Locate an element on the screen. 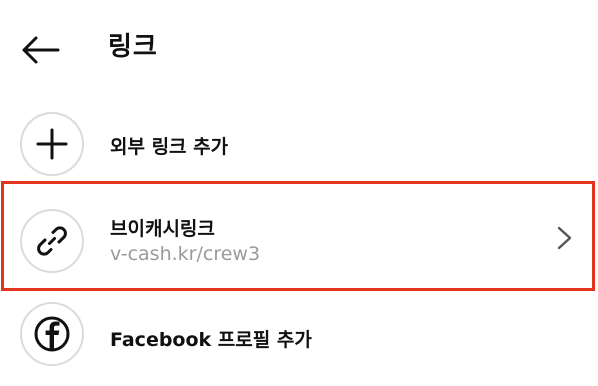 This screenshot has width=598, height=386. add-link-icon-circle is located at coordinates (52, 144).